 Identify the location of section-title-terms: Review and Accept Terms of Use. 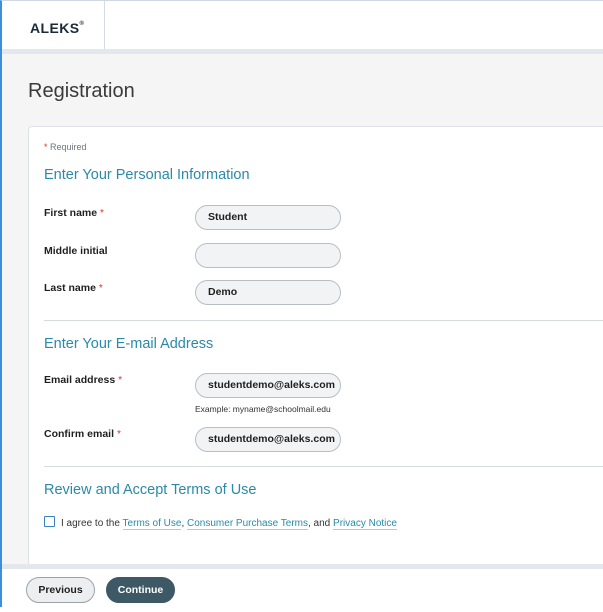
(150, 490).